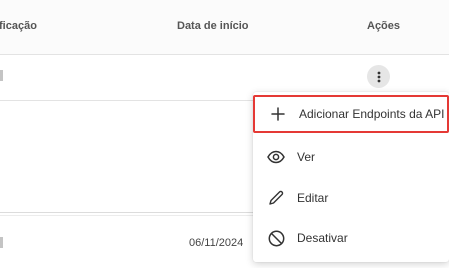 Image resolution: width=449 pixels, height=268 pixels. Describe the element at coordinates (306, 157) in the screenshot. I see `menu-item-label: Ver` at that location.